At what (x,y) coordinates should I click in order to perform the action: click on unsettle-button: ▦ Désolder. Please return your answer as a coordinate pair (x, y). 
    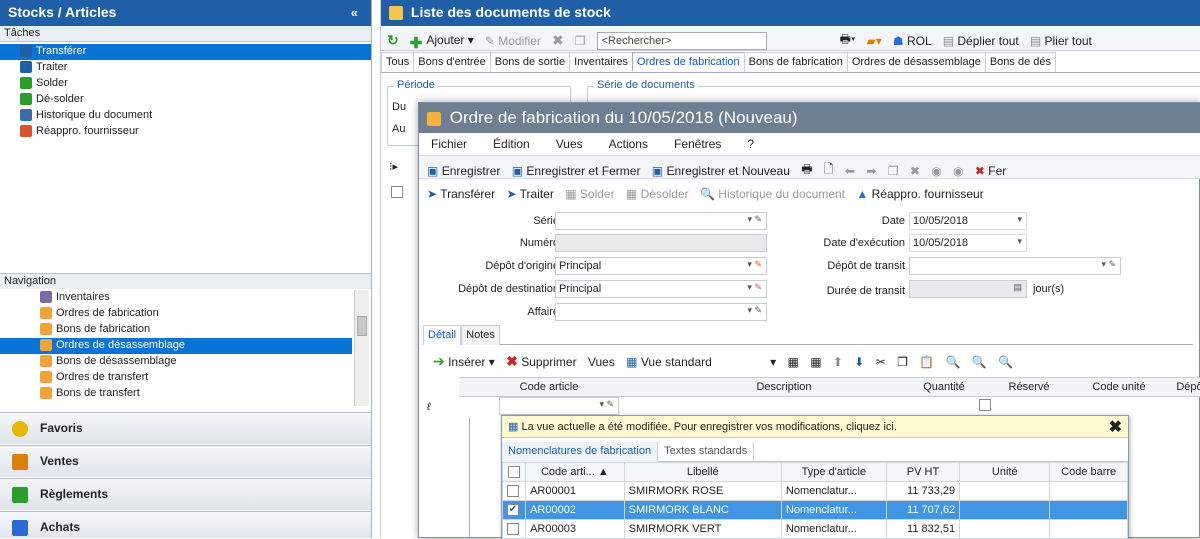
    Looking at the image, I should click on (657, 194).